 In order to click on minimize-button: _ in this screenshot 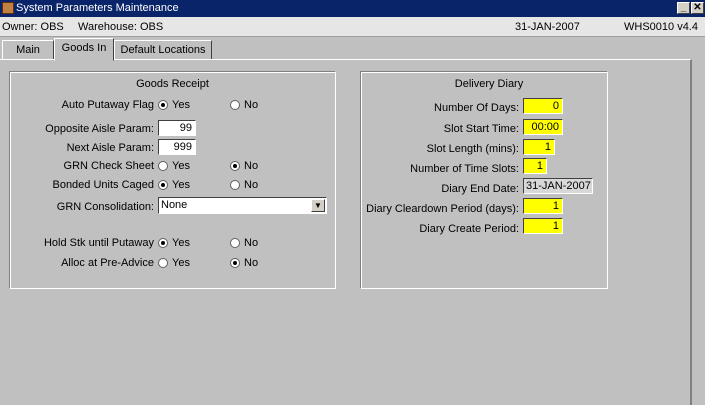, I will do `click(683, 8)`.